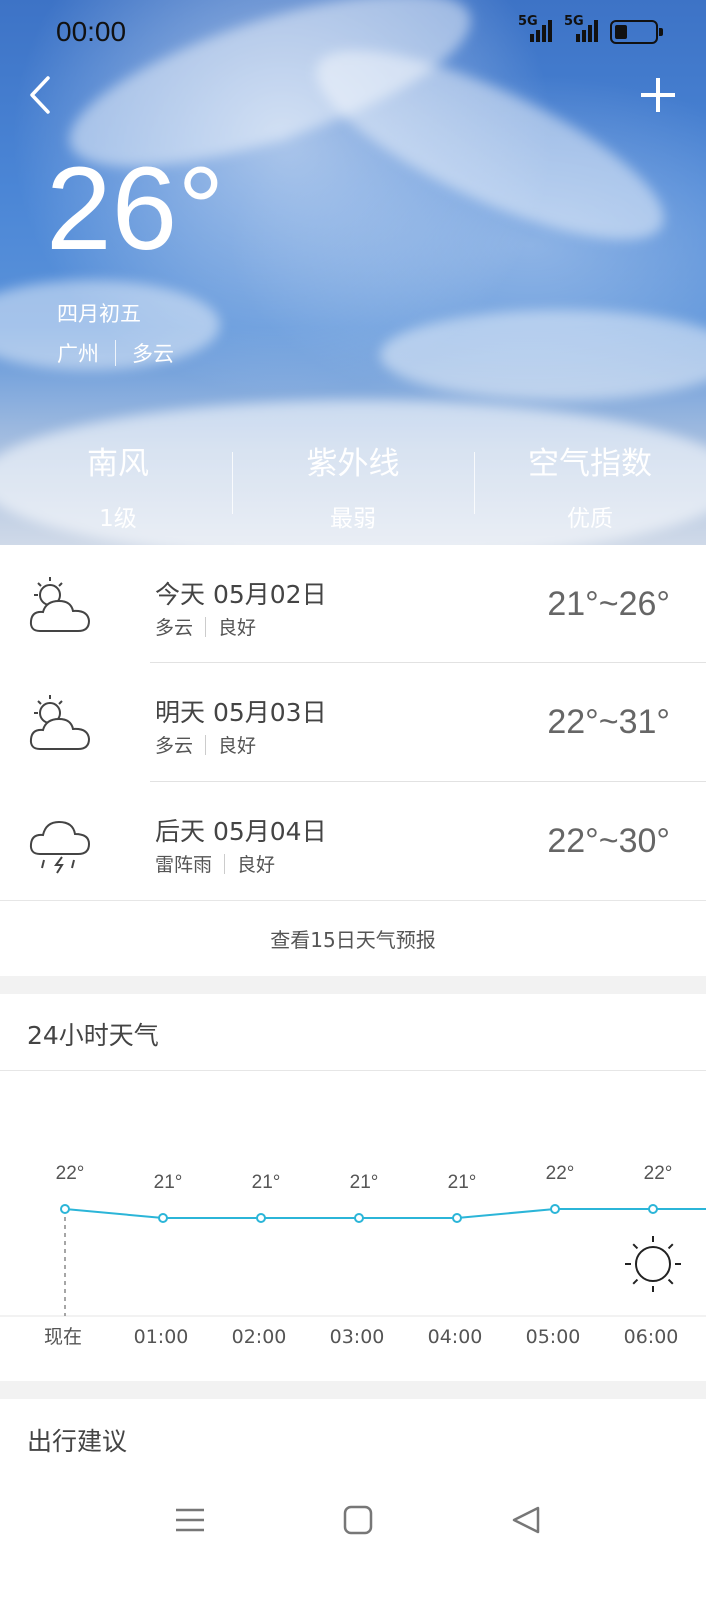 This screenshot has height=1600, width=720. What do you see at coordinates (153, 354) in the screenshot?
I see `current-condition: 多云` at bounding box center [153, 354].